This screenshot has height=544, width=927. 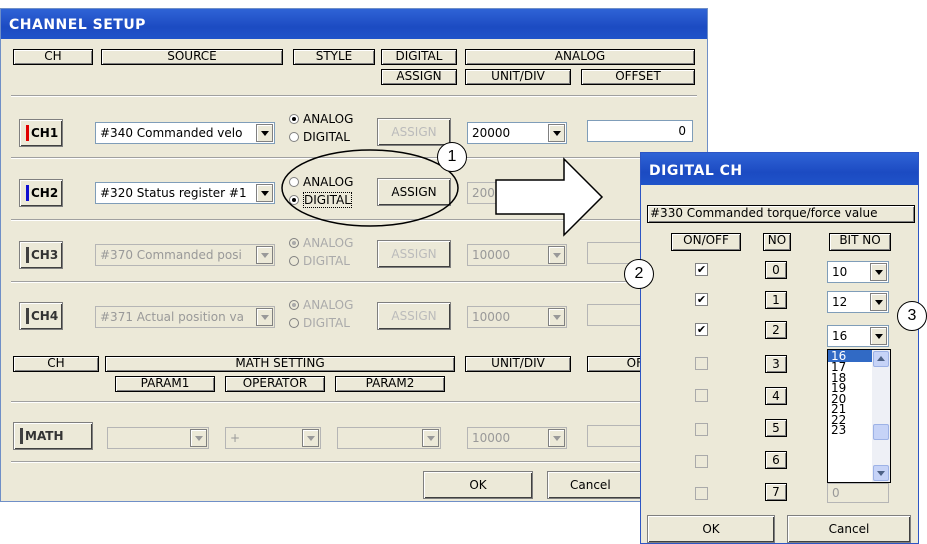 I want to click on math-param2-select, so click(x=389, y=438).